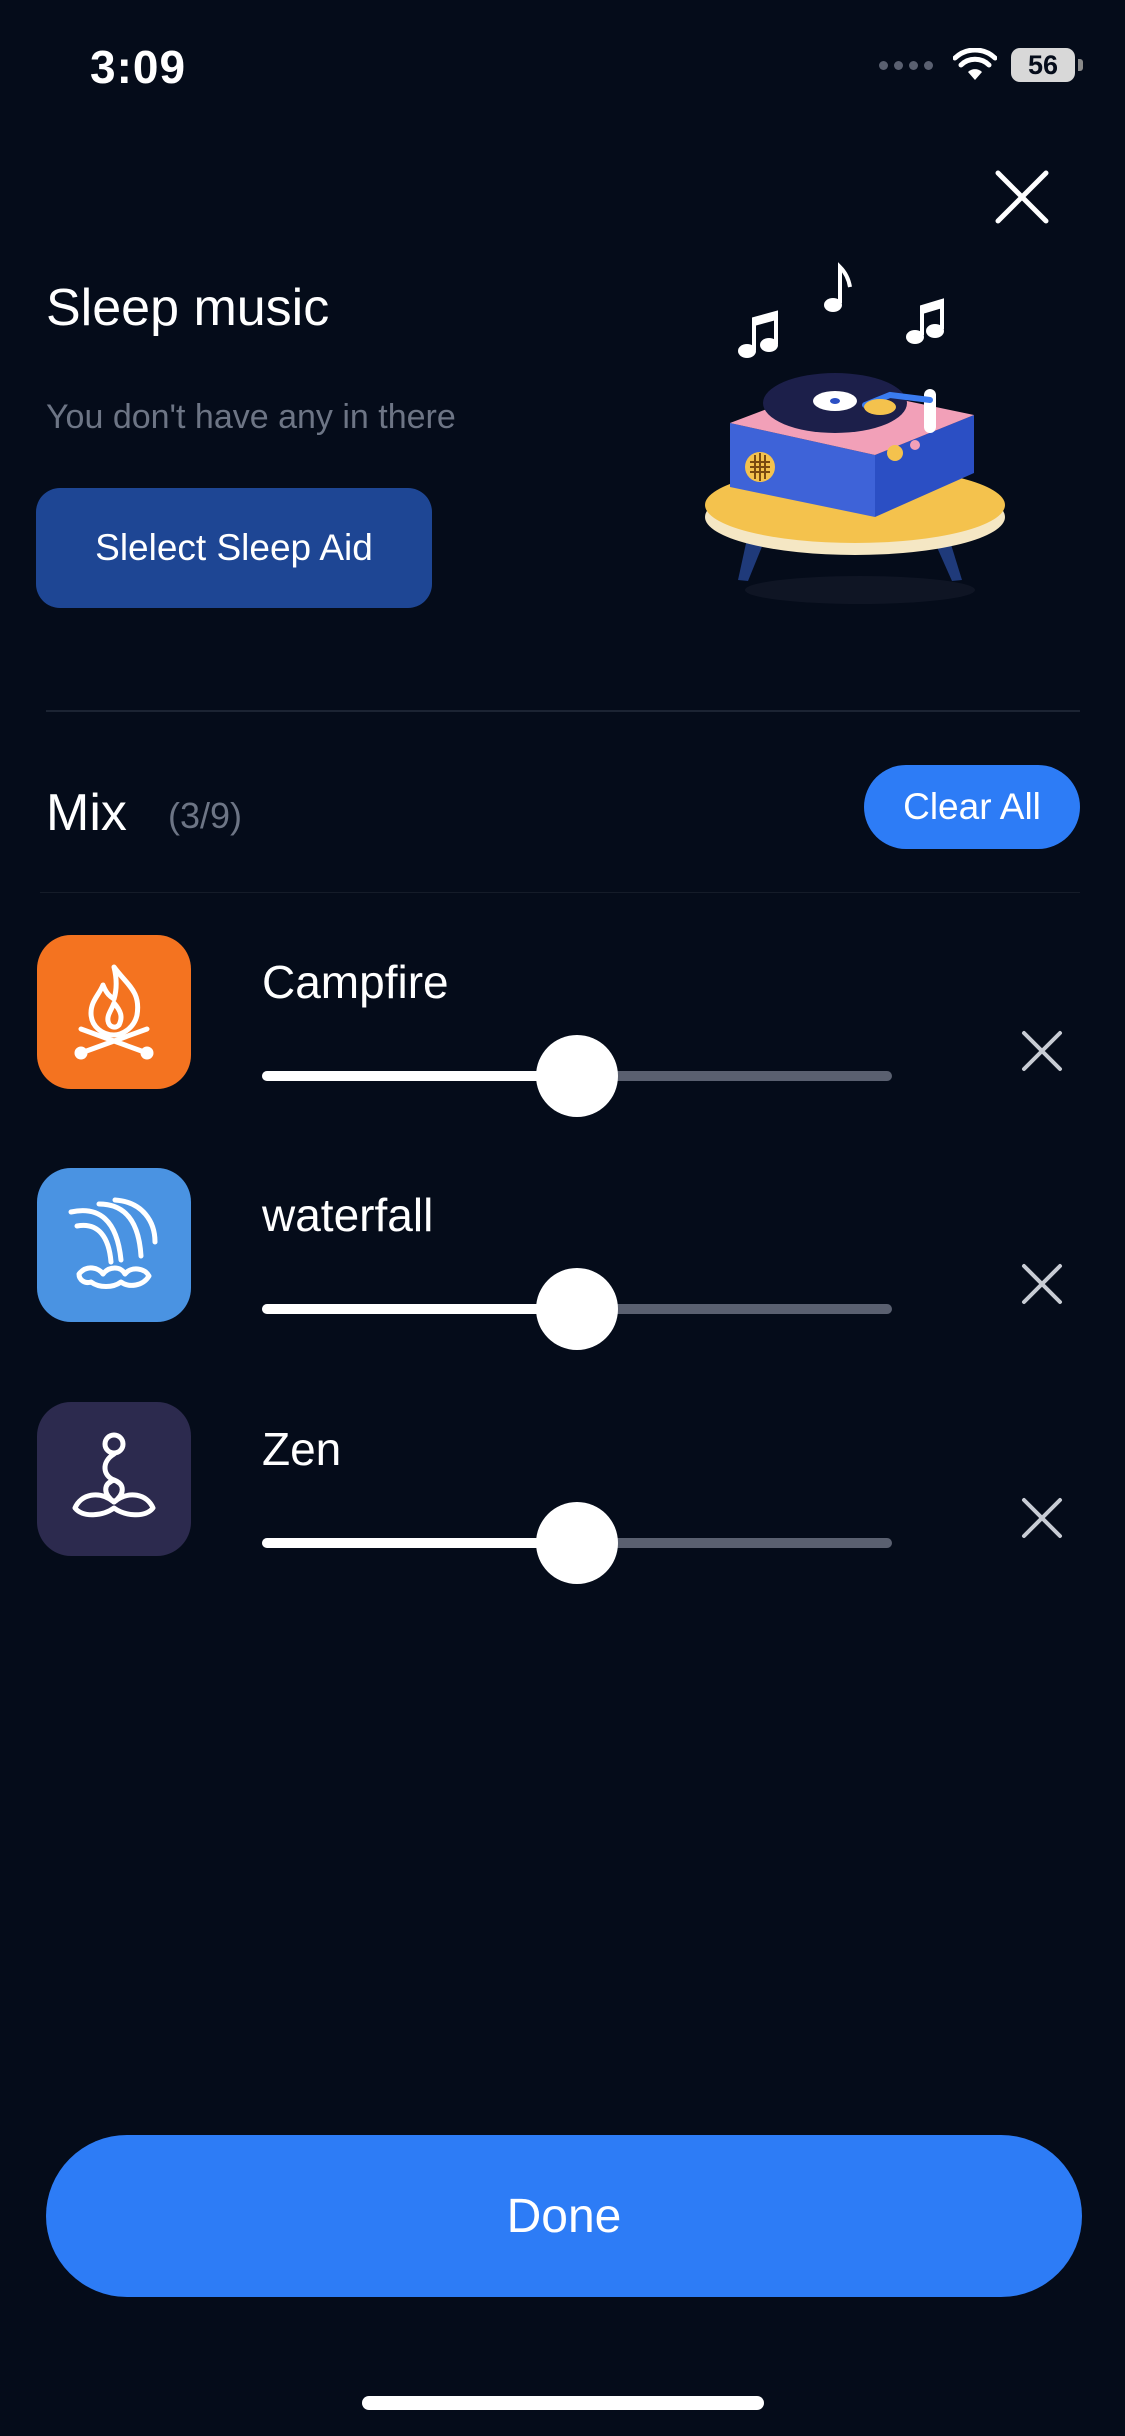  Describe the element at coordinates (114, 1479) in the screenshot. I see `zen-meditation-icon` at that location.